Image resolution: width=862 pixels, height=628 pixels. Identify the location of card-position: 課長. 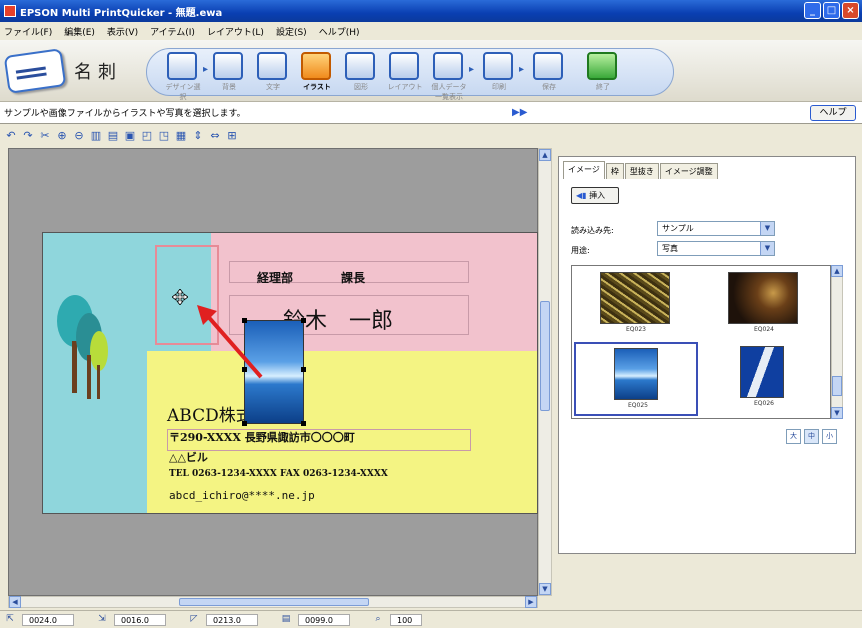
(353, 277).